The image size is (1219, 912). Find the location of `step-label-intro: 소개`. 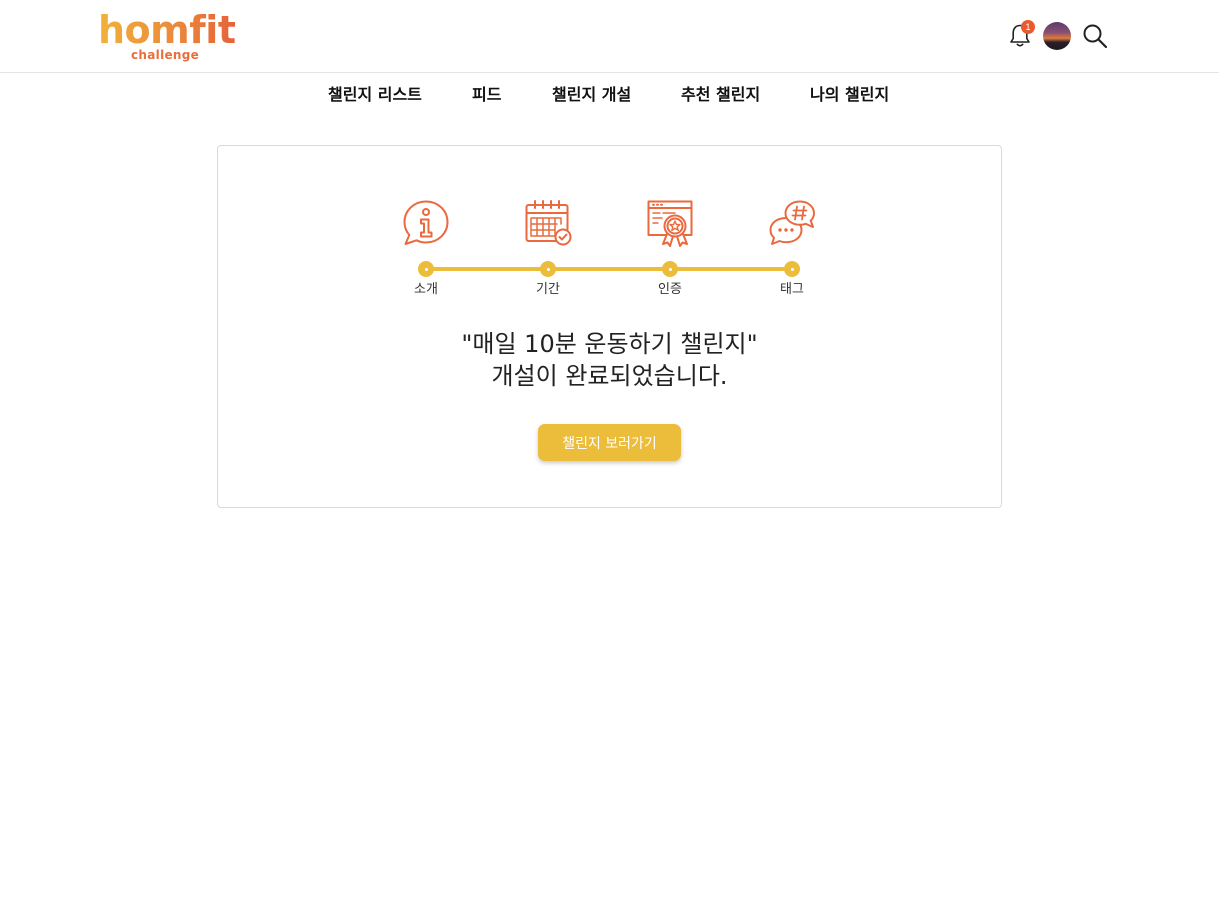

step-label-intro: 소개 is located at coordinates (426, 289).